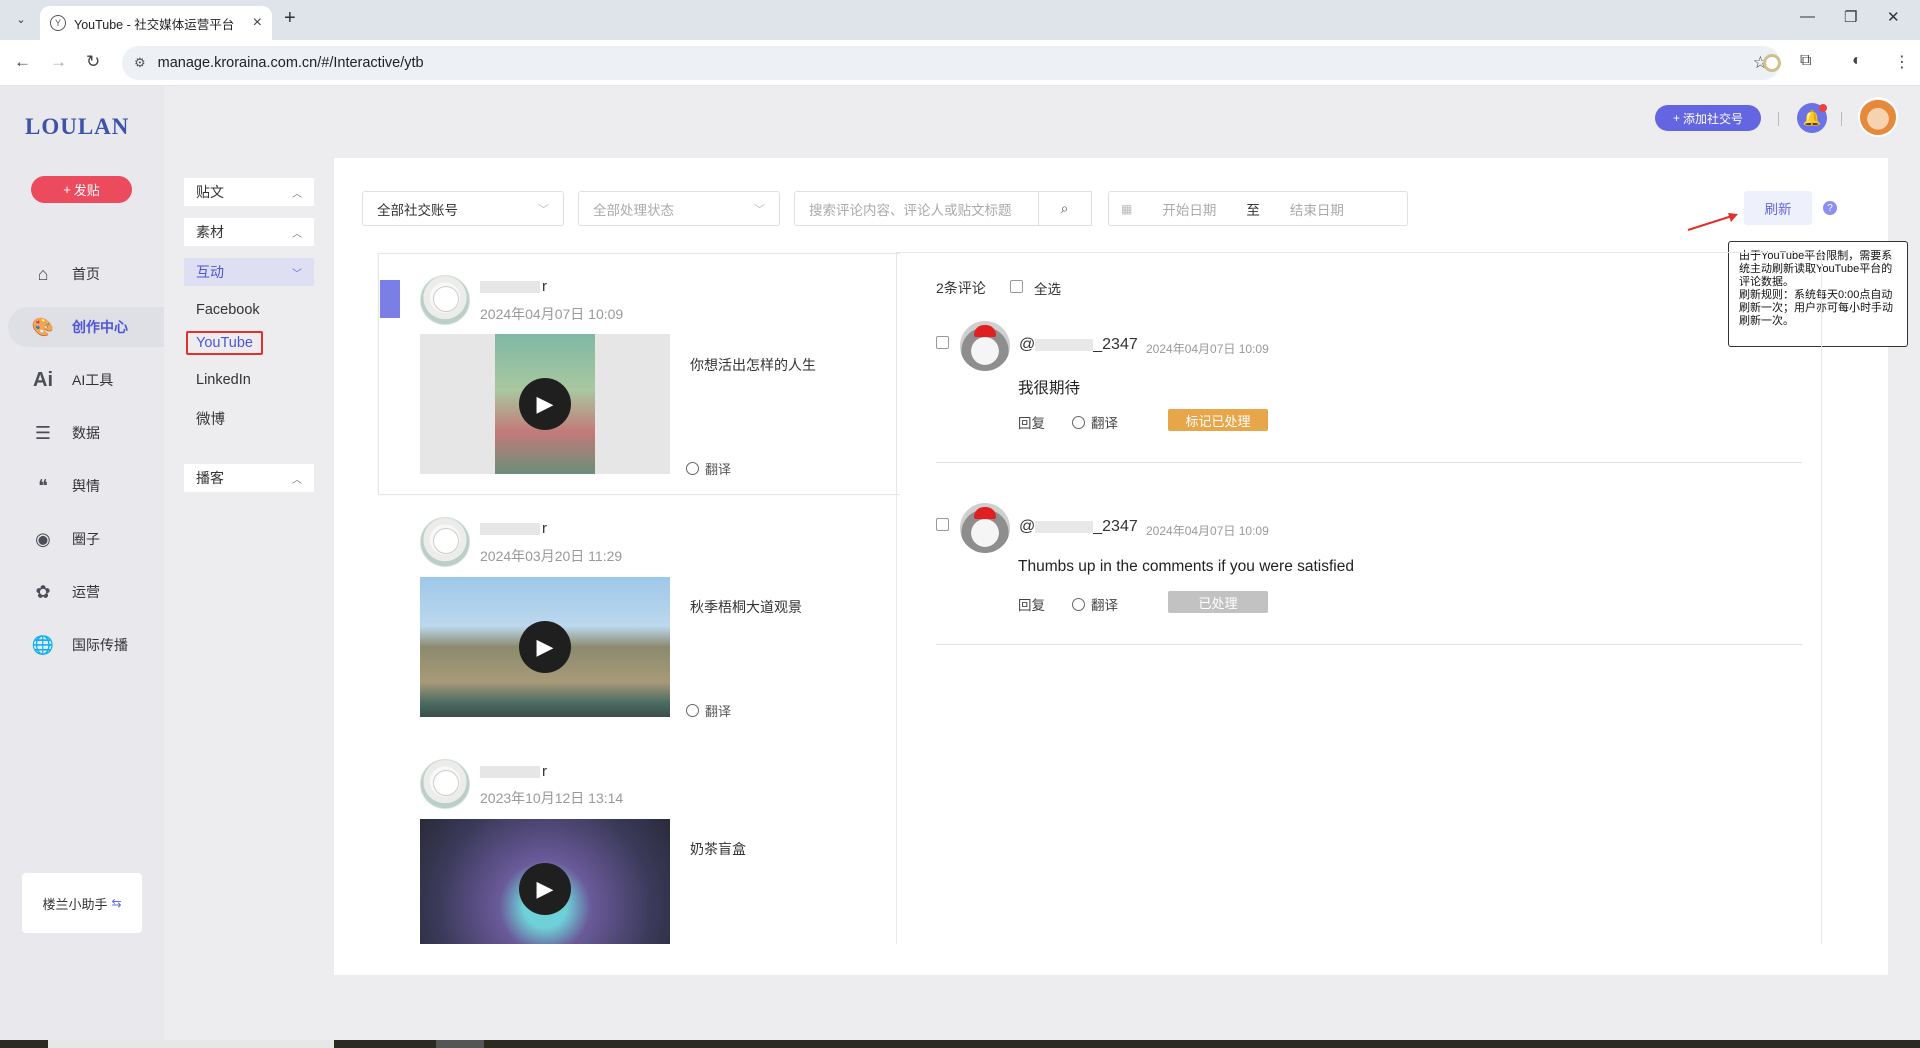 Image resolution: width=1920 pixels, height=1048 pixels. What do you see at coordinates (43, 326) in the screenshot?
I see `palette-icon: 🎨` at bounding box center [43, 326].